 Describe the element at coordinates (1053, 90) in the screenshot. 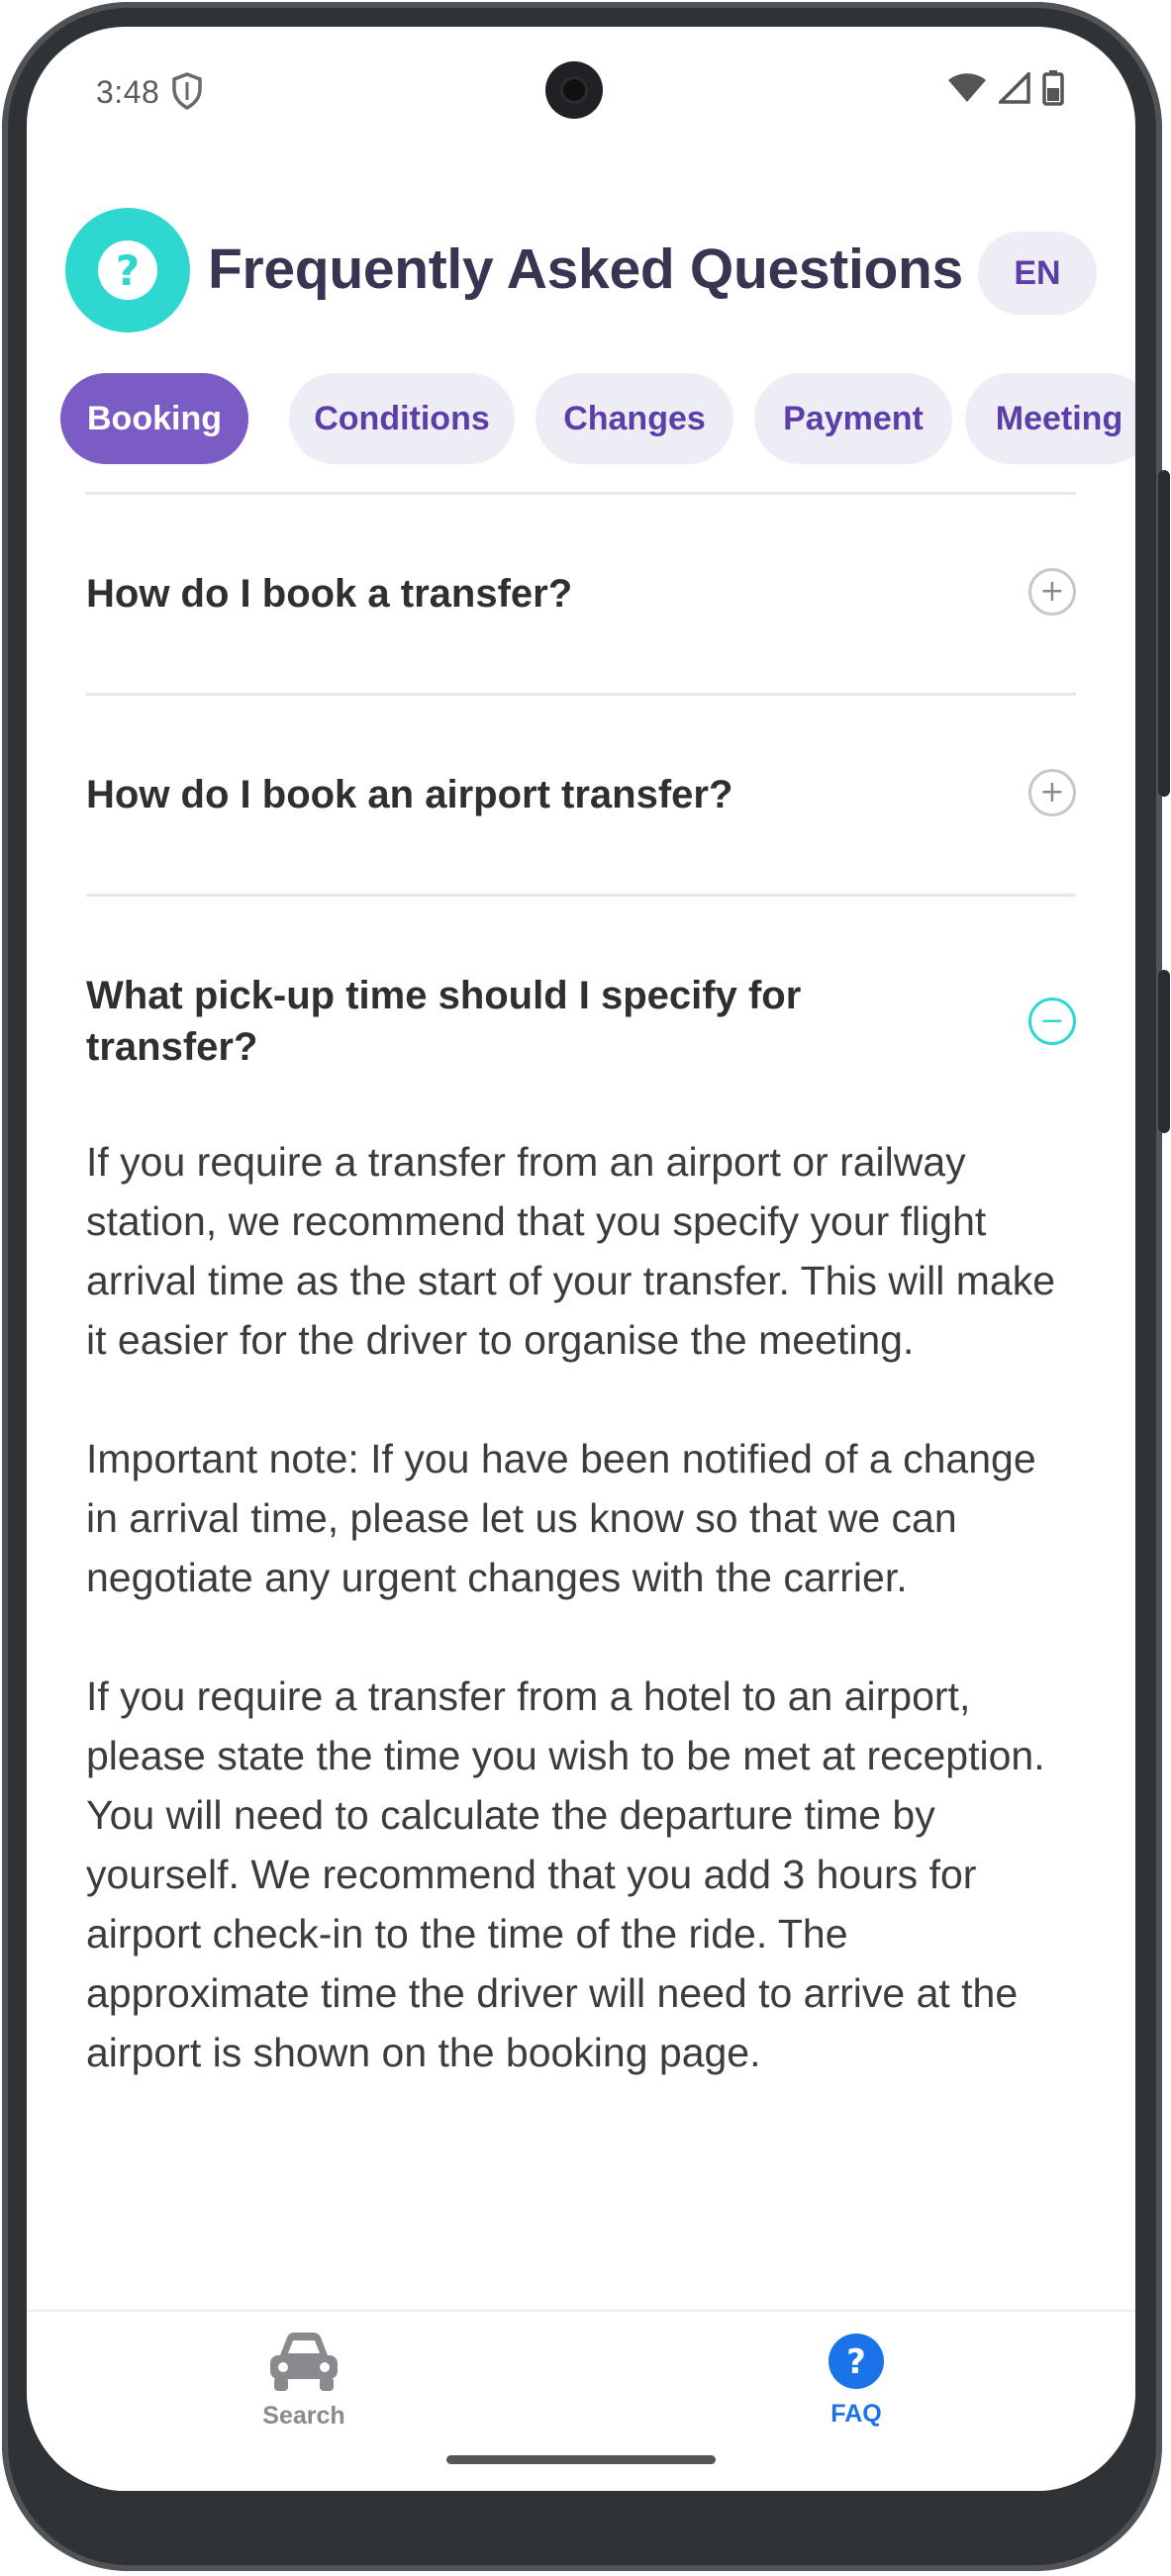

I see `battery-icon` at that location.